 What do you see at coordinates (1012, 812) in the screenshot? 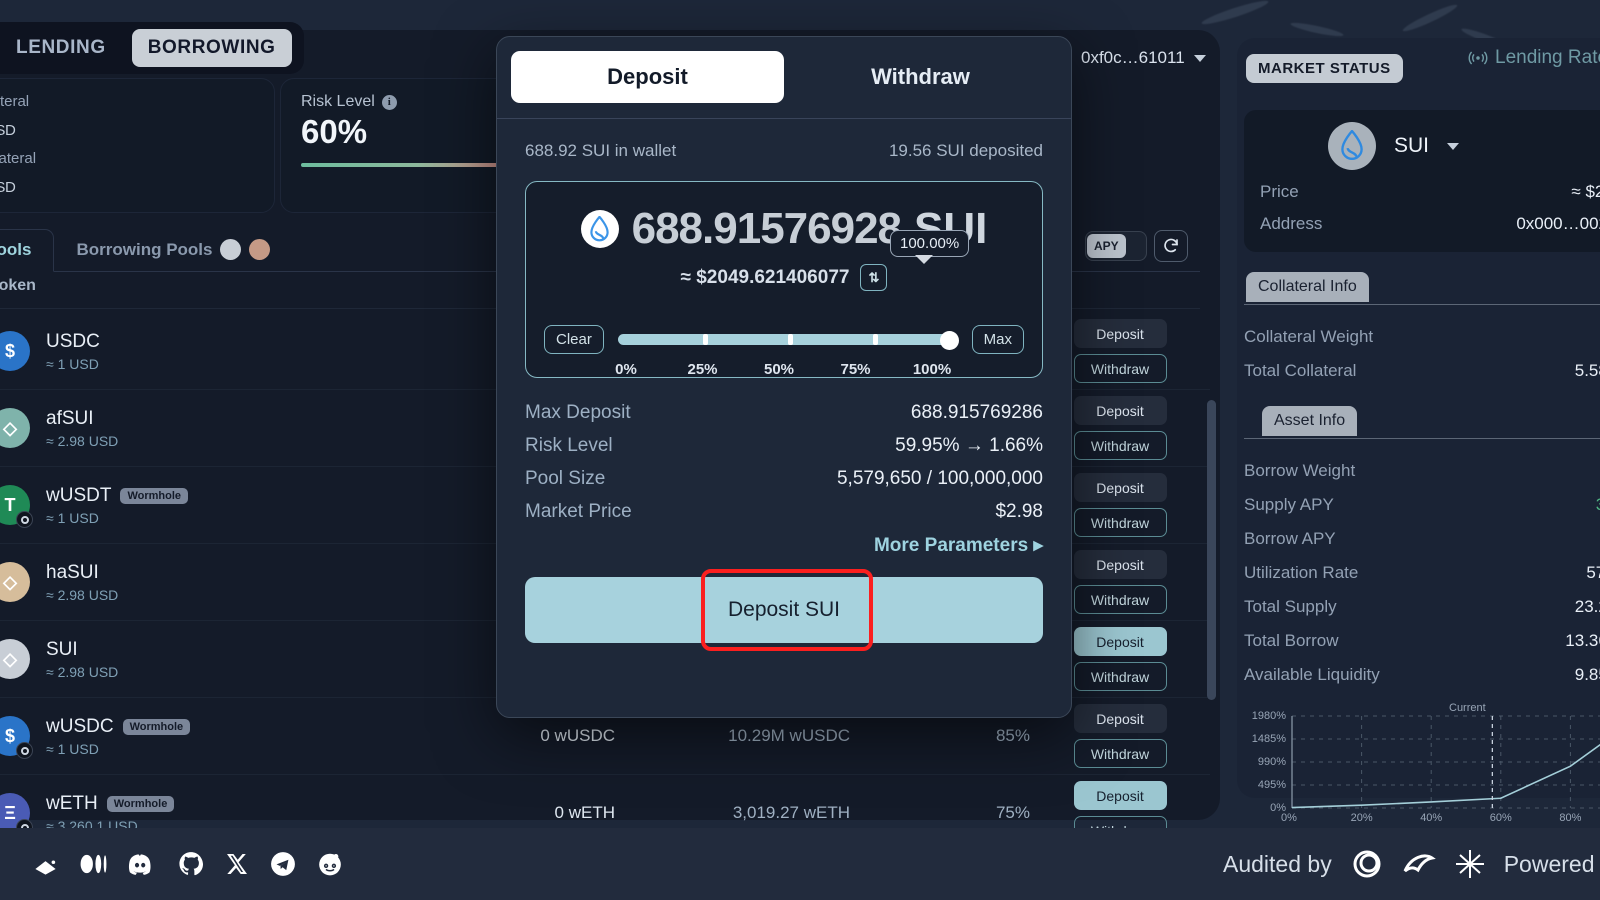
I see `collateral-weight-cell: 75%` at bounding box center [1012, 812].